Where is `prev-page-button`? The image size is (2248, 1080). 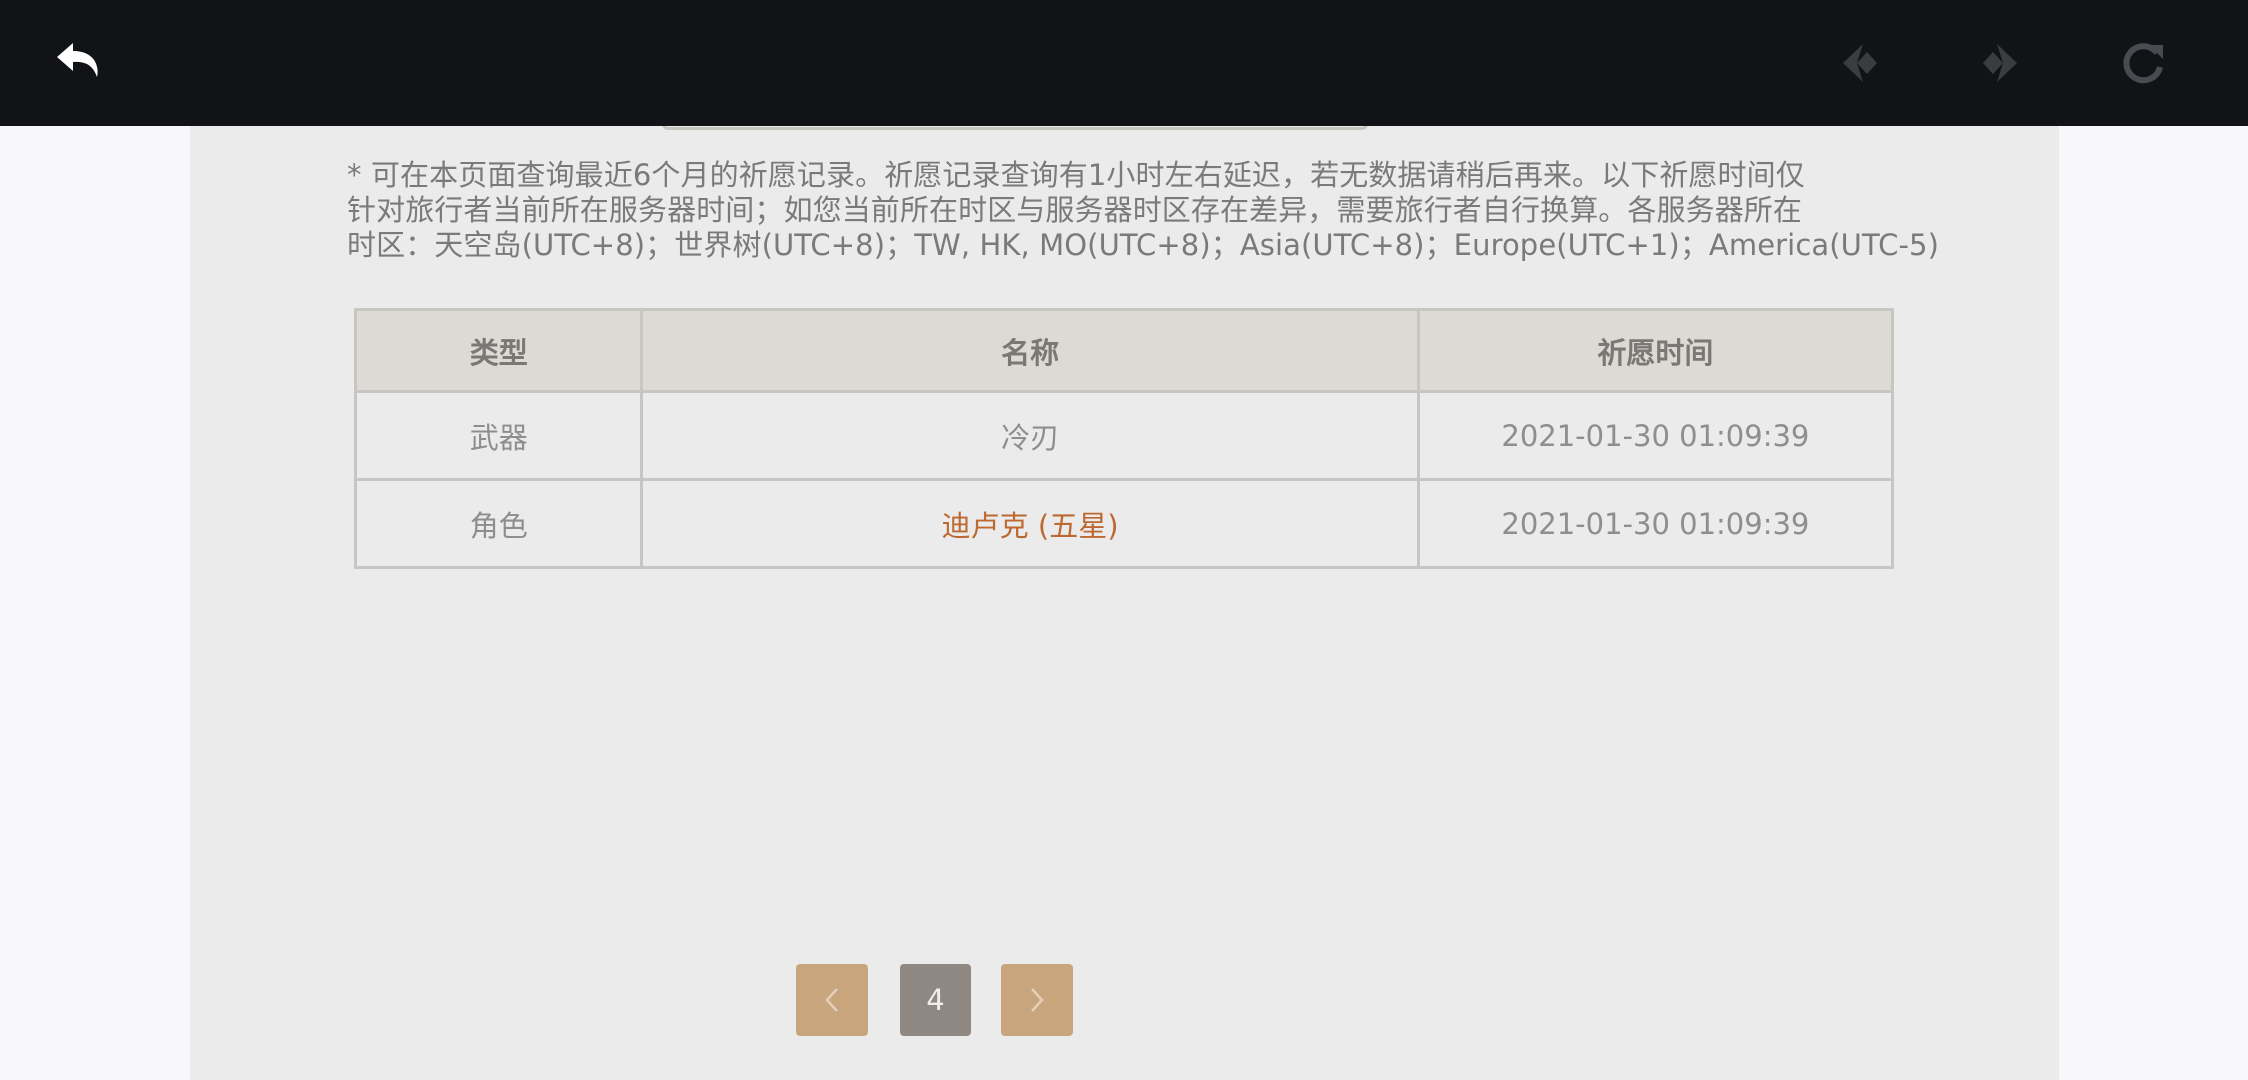
prev-page-button is located at coordinates (832, 1000).